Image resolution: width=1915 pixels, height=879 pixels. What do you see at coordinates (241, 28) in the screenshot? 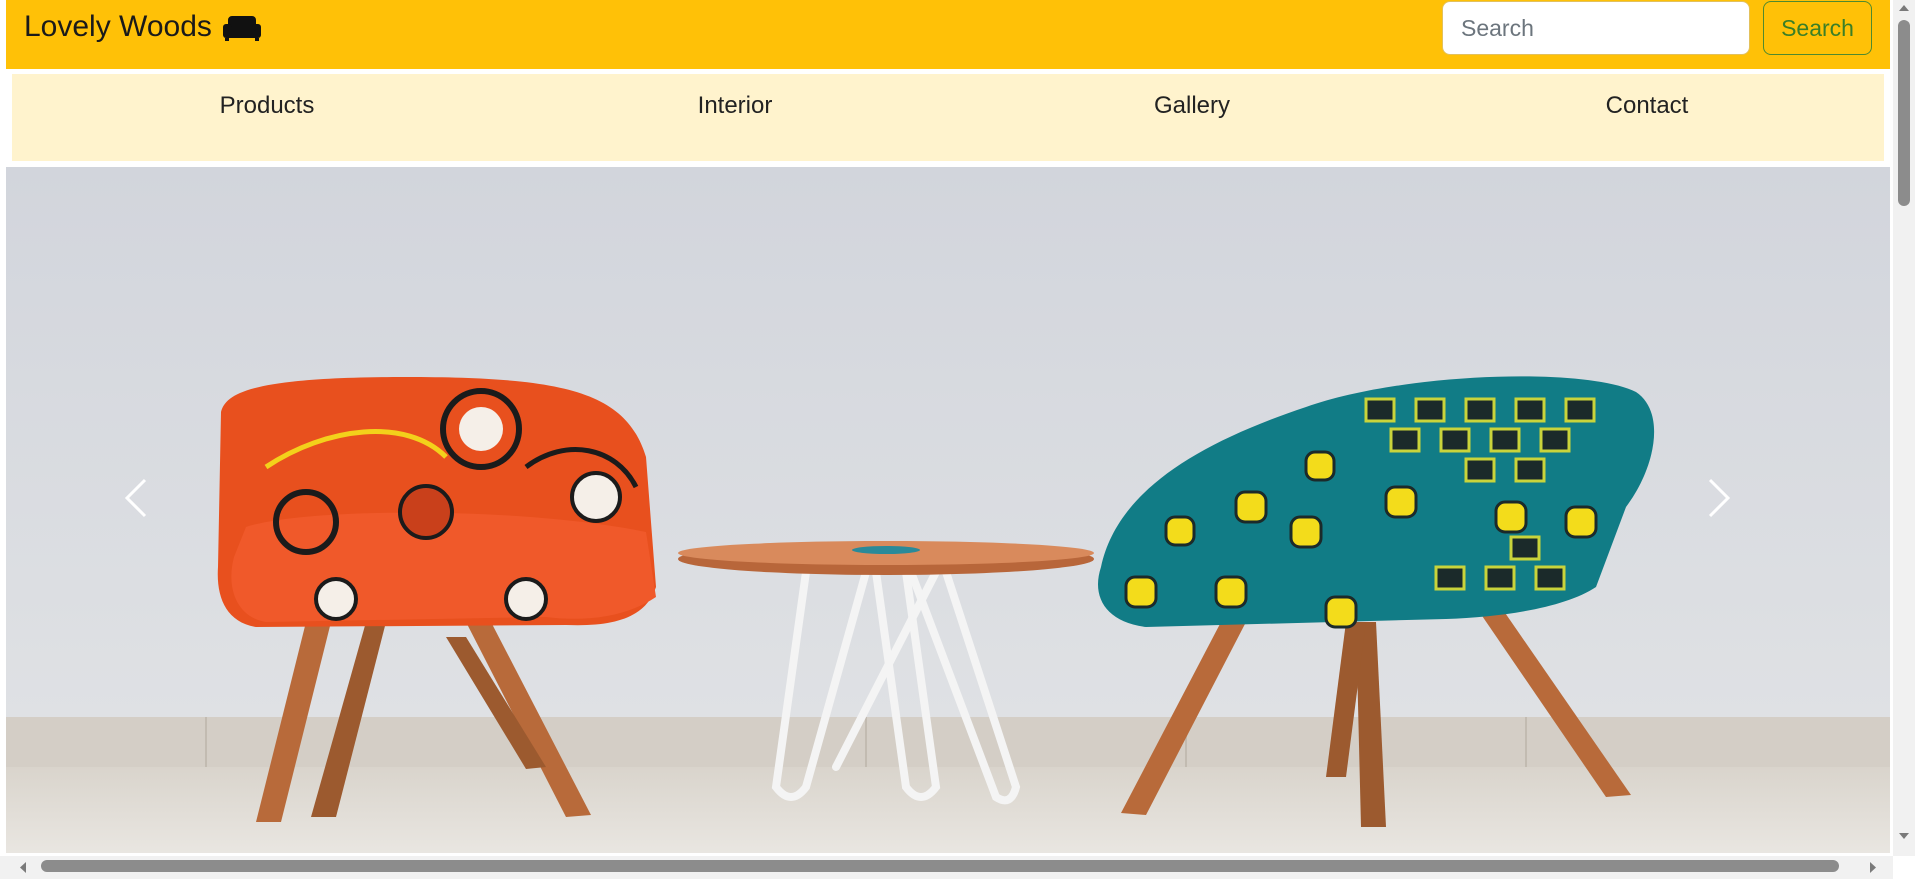
I see `sofa-icon` at bounding box center [241, 28].